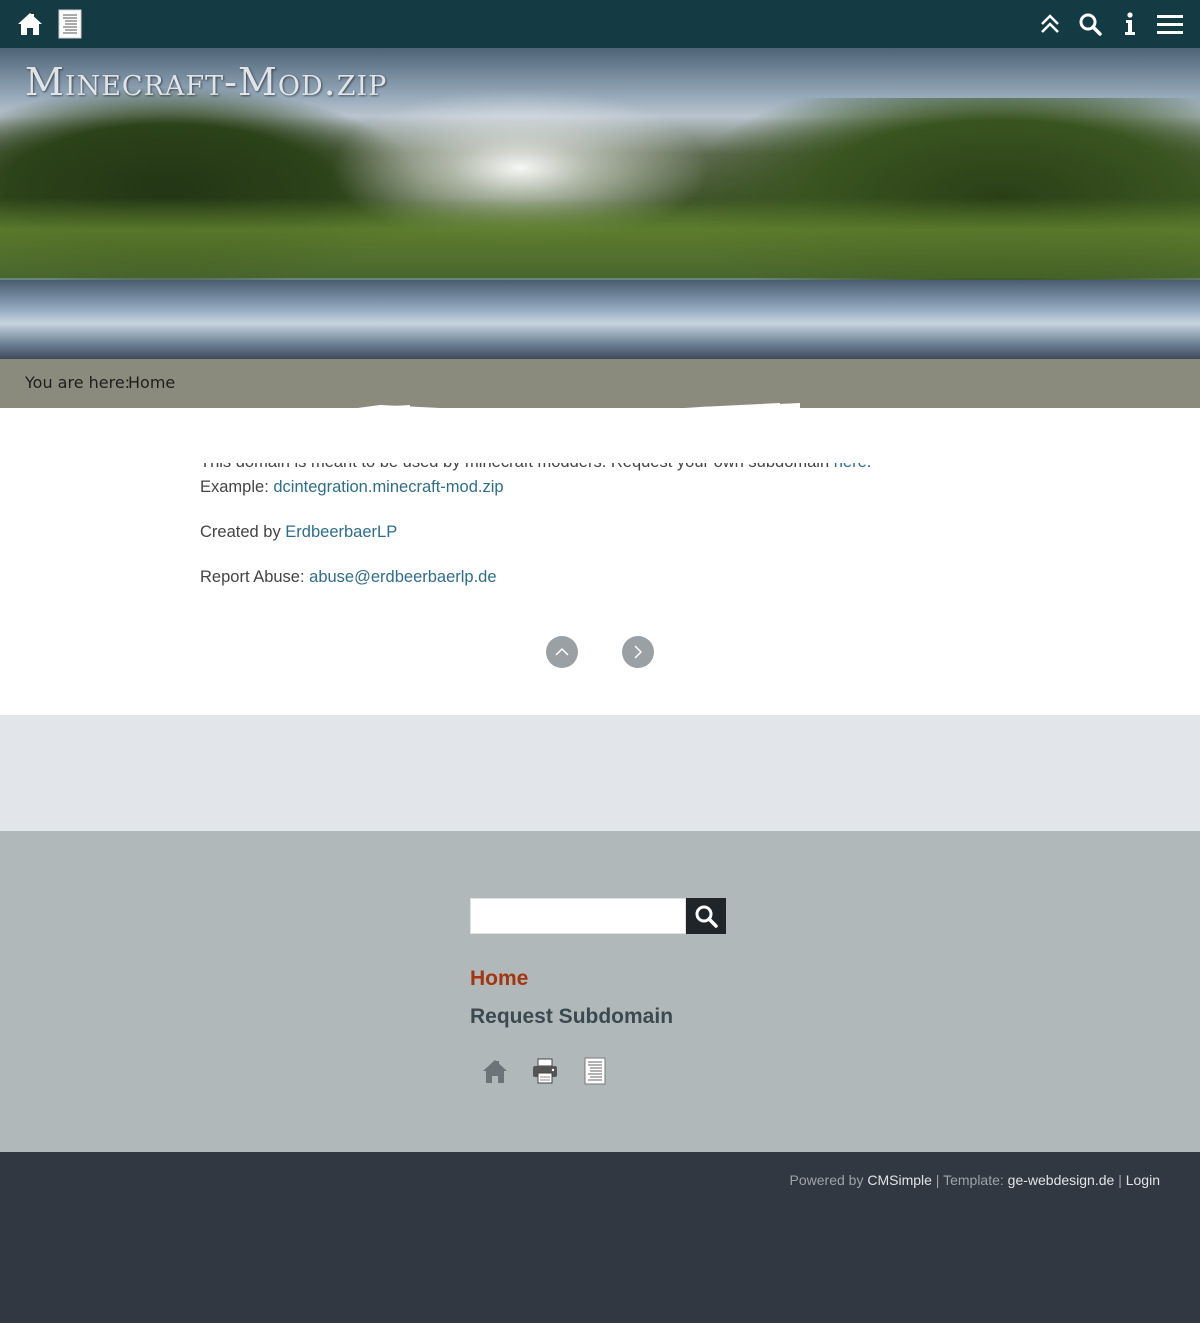 The height and width of the screenshot is (1323, 1200). I want to click on menu-item-request-subdomain: Request Subdomain, so click(571, 1017).